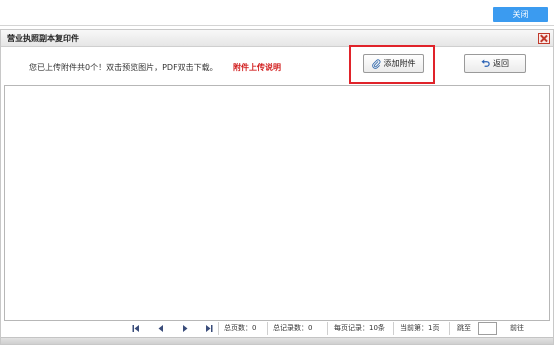  What do you see at coordinates (277, 25) in the screenshot?
I see `top-separator` at bounding box center [277, 25].